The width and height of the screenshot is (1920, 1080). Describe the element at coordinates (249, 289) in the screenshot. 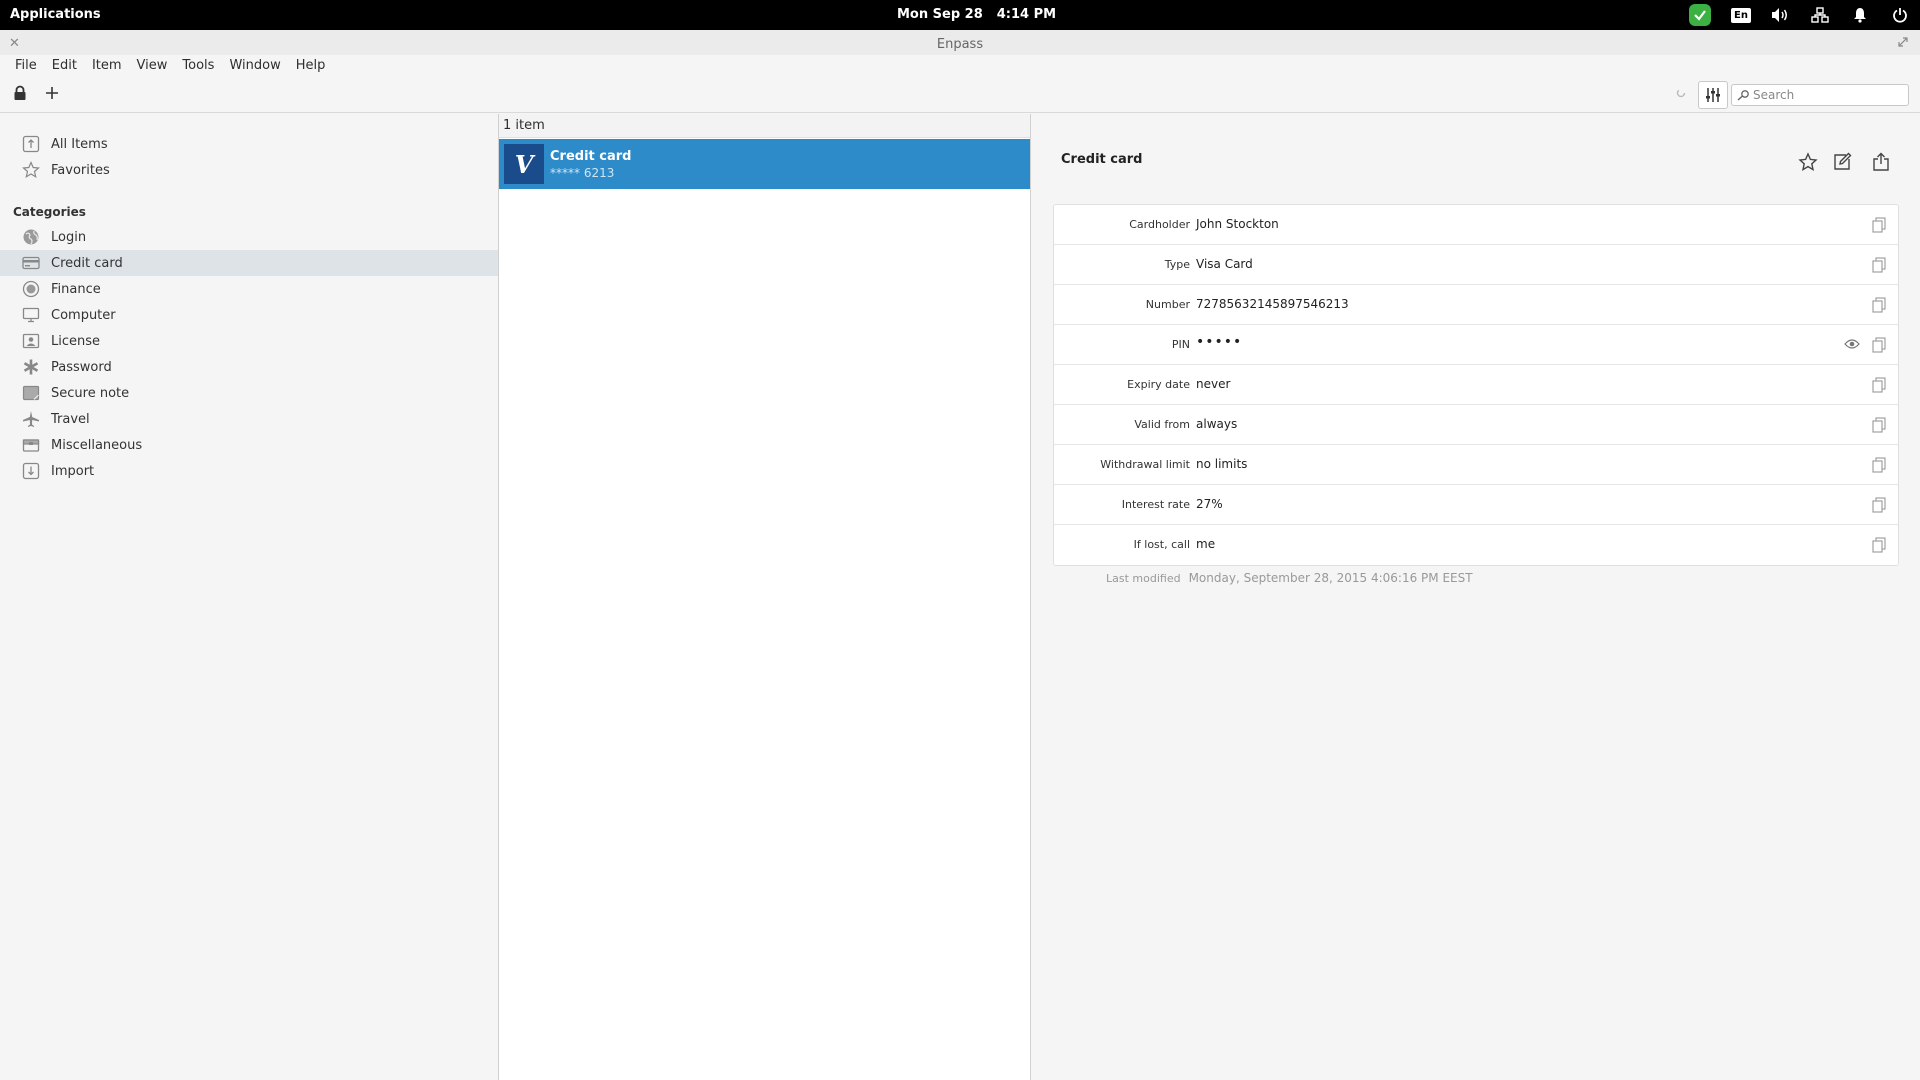

I see `sidebar-item-finance: Finance` at that location.